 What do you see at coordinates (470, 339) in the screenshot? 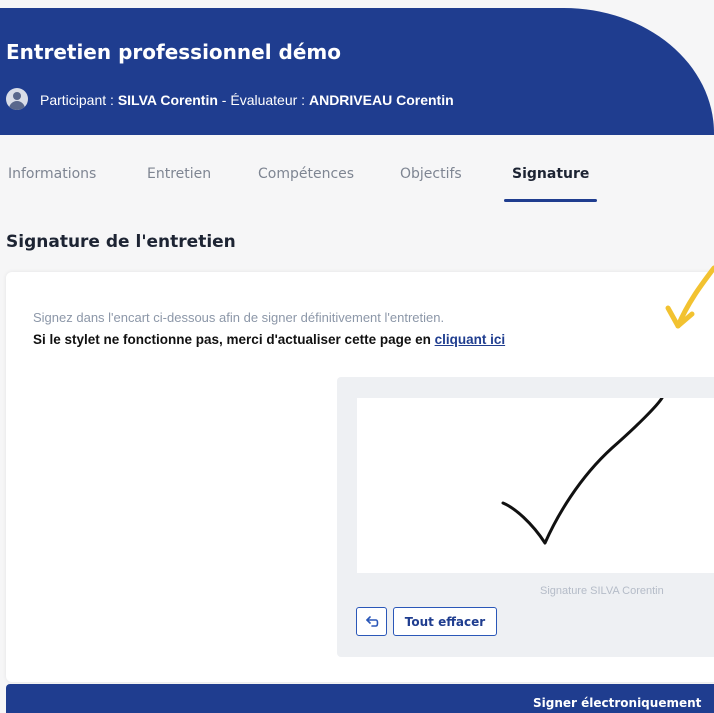
I see `refresh-link: cliquant ici` at bounding box center [470, 339].